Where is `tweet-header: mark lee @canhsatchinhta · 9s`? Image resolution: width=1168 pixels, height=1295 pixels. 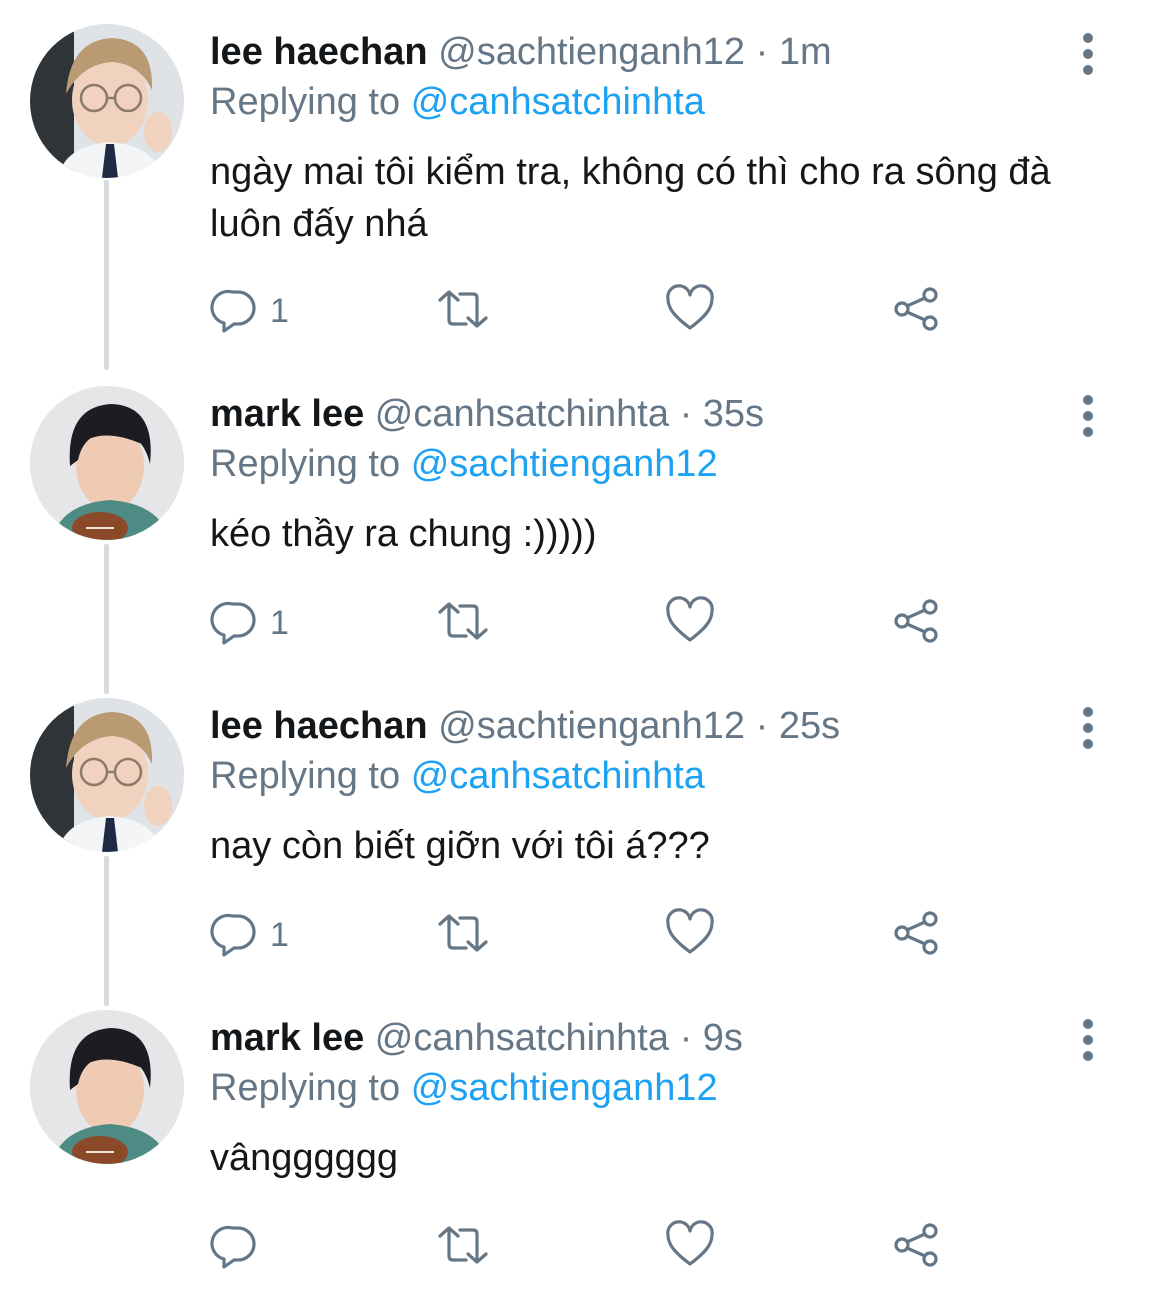
tweet-header: mark lee @canhsatchinhta · 9s is located at coordinates (476, 1038).